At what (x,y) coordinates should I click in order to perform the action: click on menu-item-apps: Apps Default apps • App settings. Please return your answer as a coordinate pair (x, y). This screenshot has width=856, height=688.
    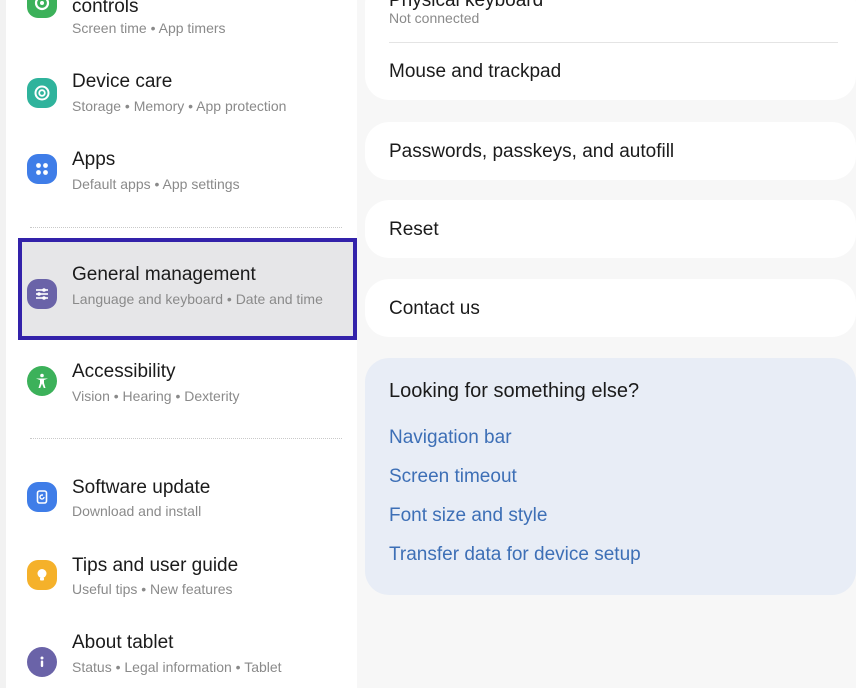
    Looking at the image, I should click on (181, 174).